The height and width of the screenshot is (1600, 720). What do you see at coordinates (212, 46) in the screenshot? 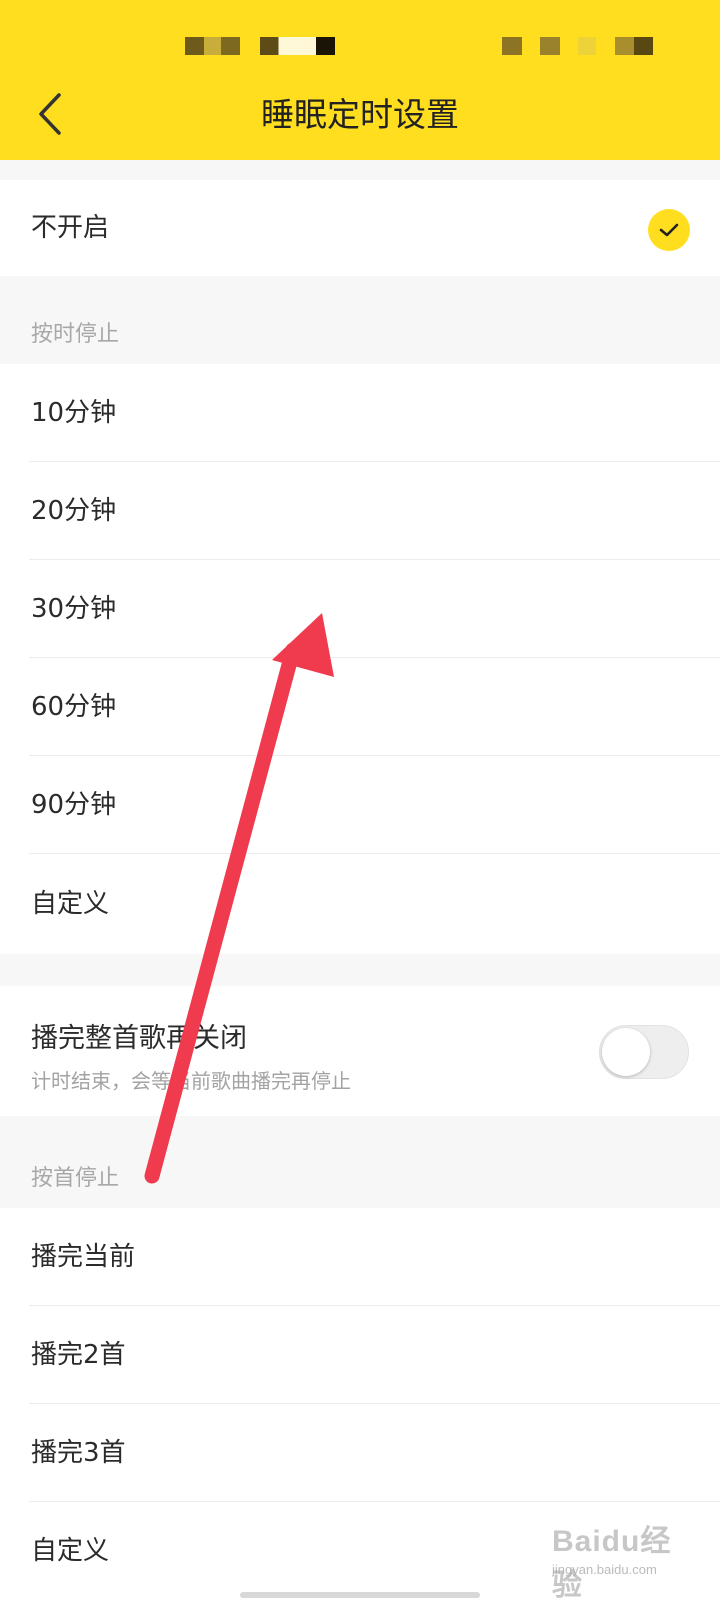
I see `status-bar-time` at bounding box center [212, 46].